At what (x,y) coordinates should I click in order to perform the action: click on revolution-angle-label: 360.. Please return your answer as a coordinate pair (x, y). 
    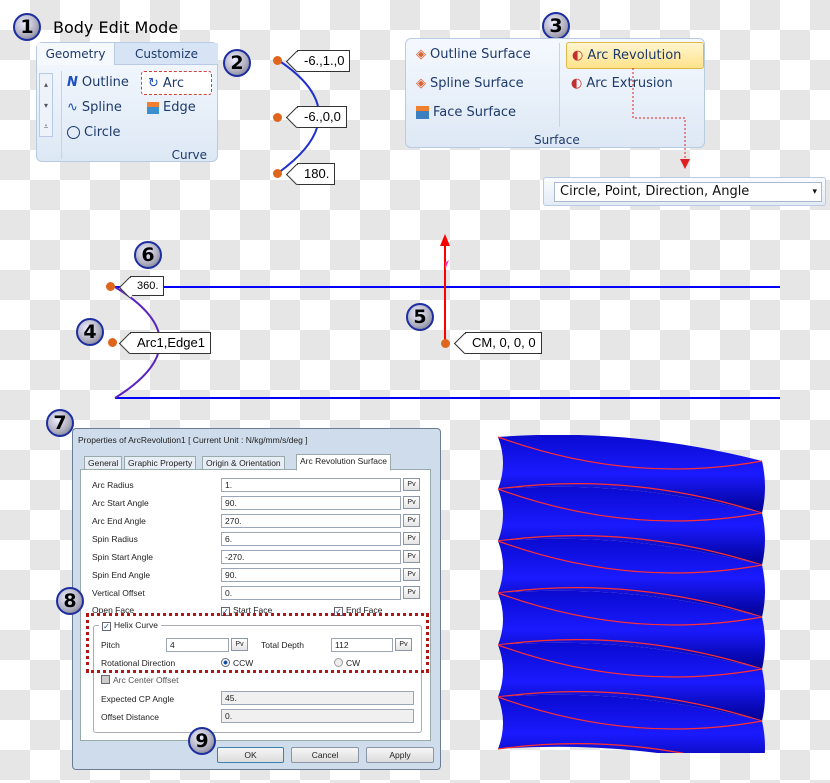
    Looking at the image, I should click on (147, 286).